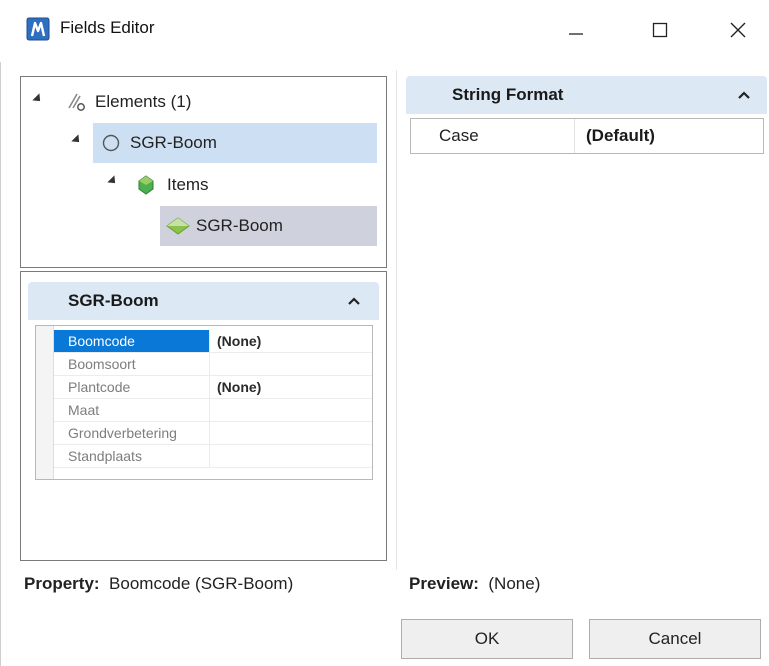 Image resolution: width=769 pixels, height=666 pixels. I want to click on section-title: SGR-Boom, so click(113, 300).